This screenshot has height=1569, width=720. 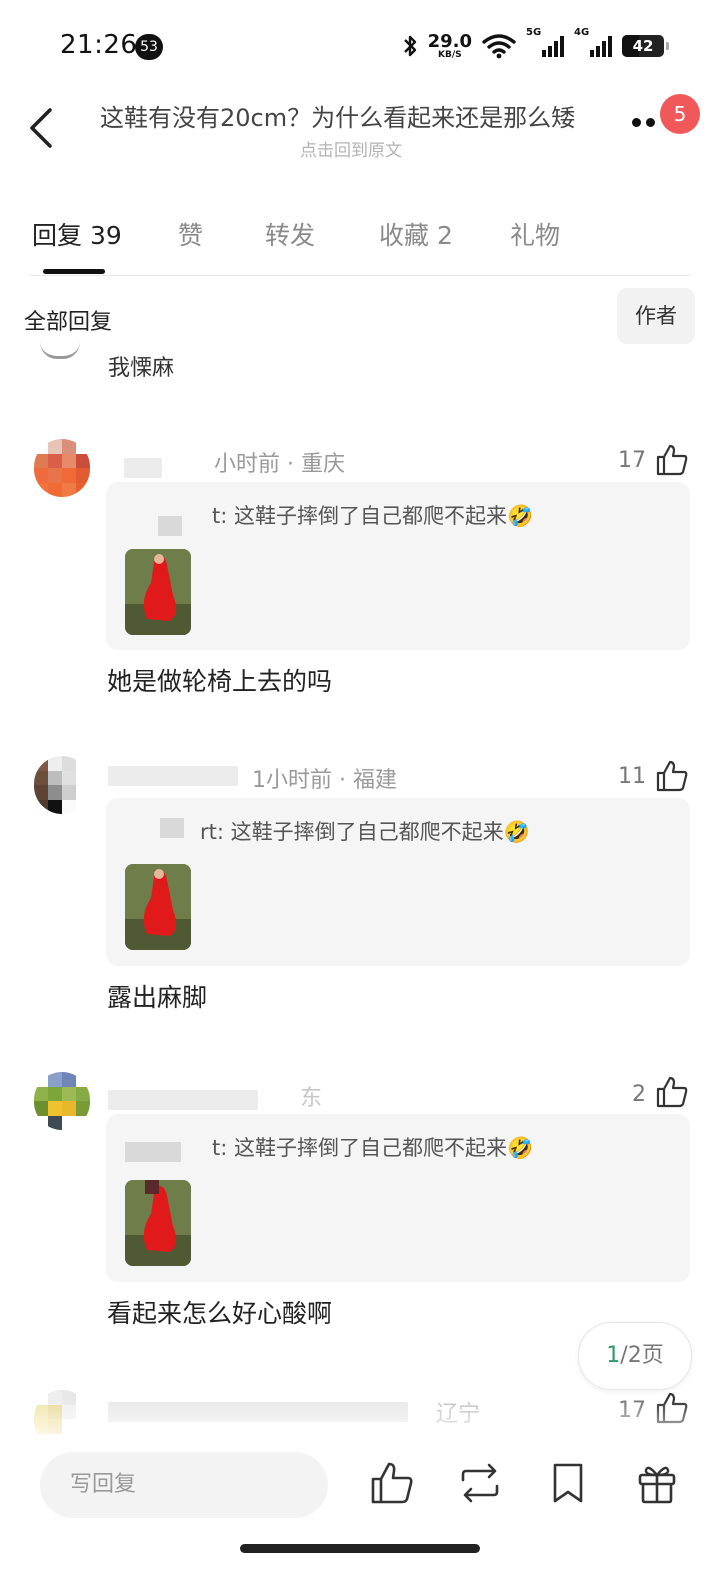 I want to click on network-speed: 29.0 KB/S, so click(x=449, y=45).